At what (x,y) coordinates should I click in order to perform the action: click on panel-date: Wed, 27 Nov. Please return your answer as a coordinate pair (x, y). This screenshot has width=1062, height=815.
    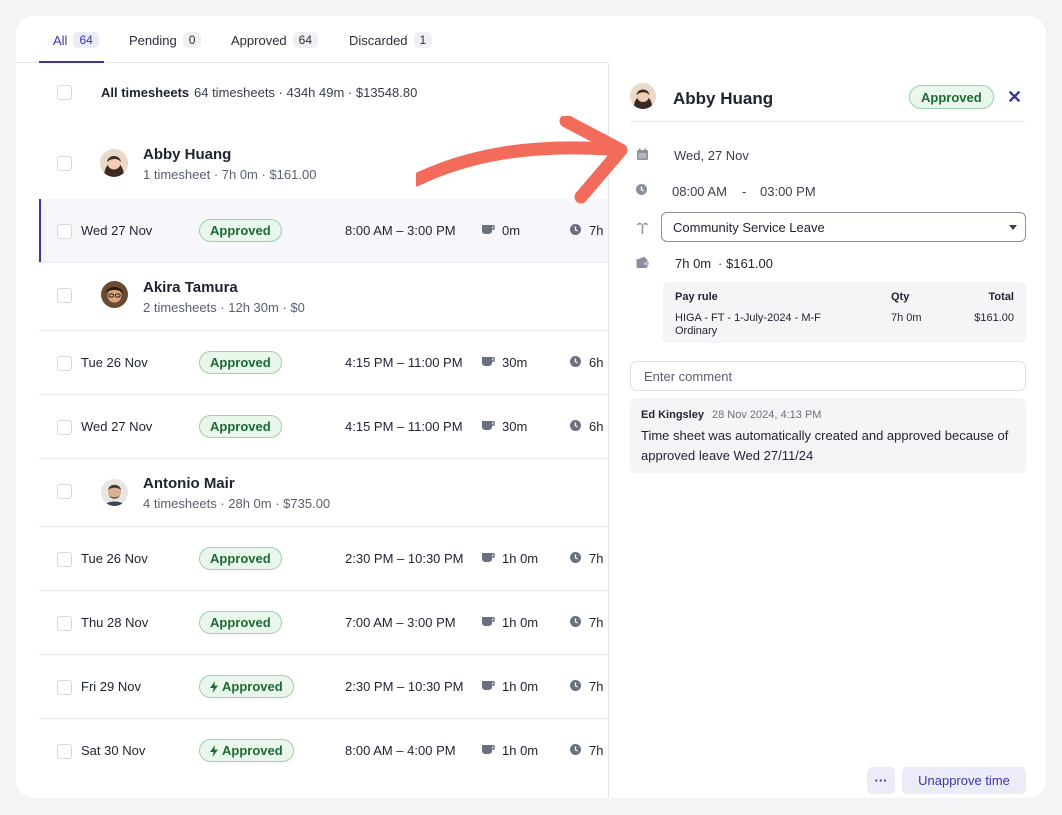
    Looking at the image, I should click on (711, 155).